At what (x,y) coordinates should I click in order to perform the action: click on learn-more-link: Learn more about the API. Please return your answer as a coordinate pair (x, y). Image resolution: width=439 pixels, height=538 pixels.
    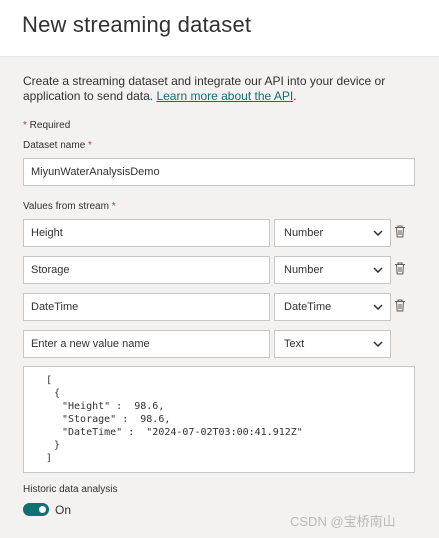
    Looking at the image, I should click on (224, 96).